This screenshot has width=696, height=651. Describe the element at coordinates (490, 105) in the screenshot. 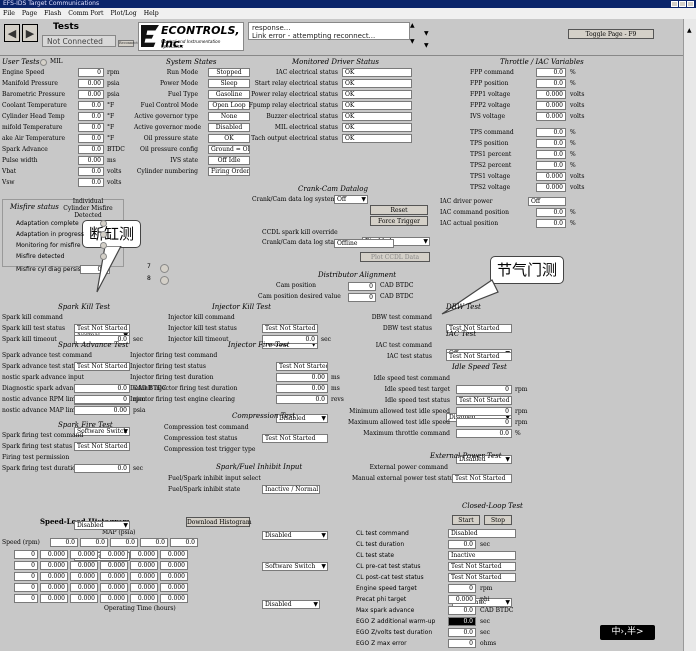

I see `throttle-label: FPP2 voltage` at that location.